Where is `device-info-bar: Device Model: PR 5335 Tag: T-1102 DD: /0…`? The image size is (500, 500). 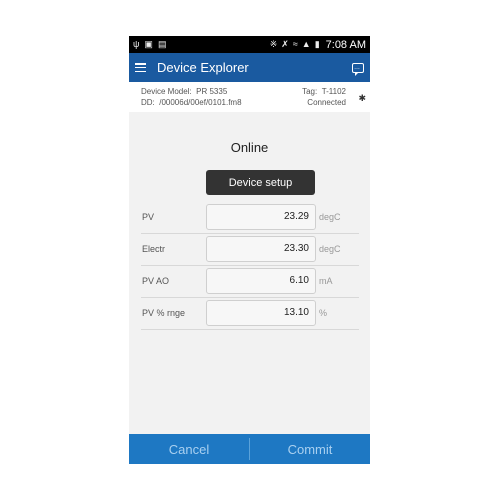
device-info-bar: Device Model: PR 5335 Tag: T-1102 DD: /0… is located at coordinates (249, 97).